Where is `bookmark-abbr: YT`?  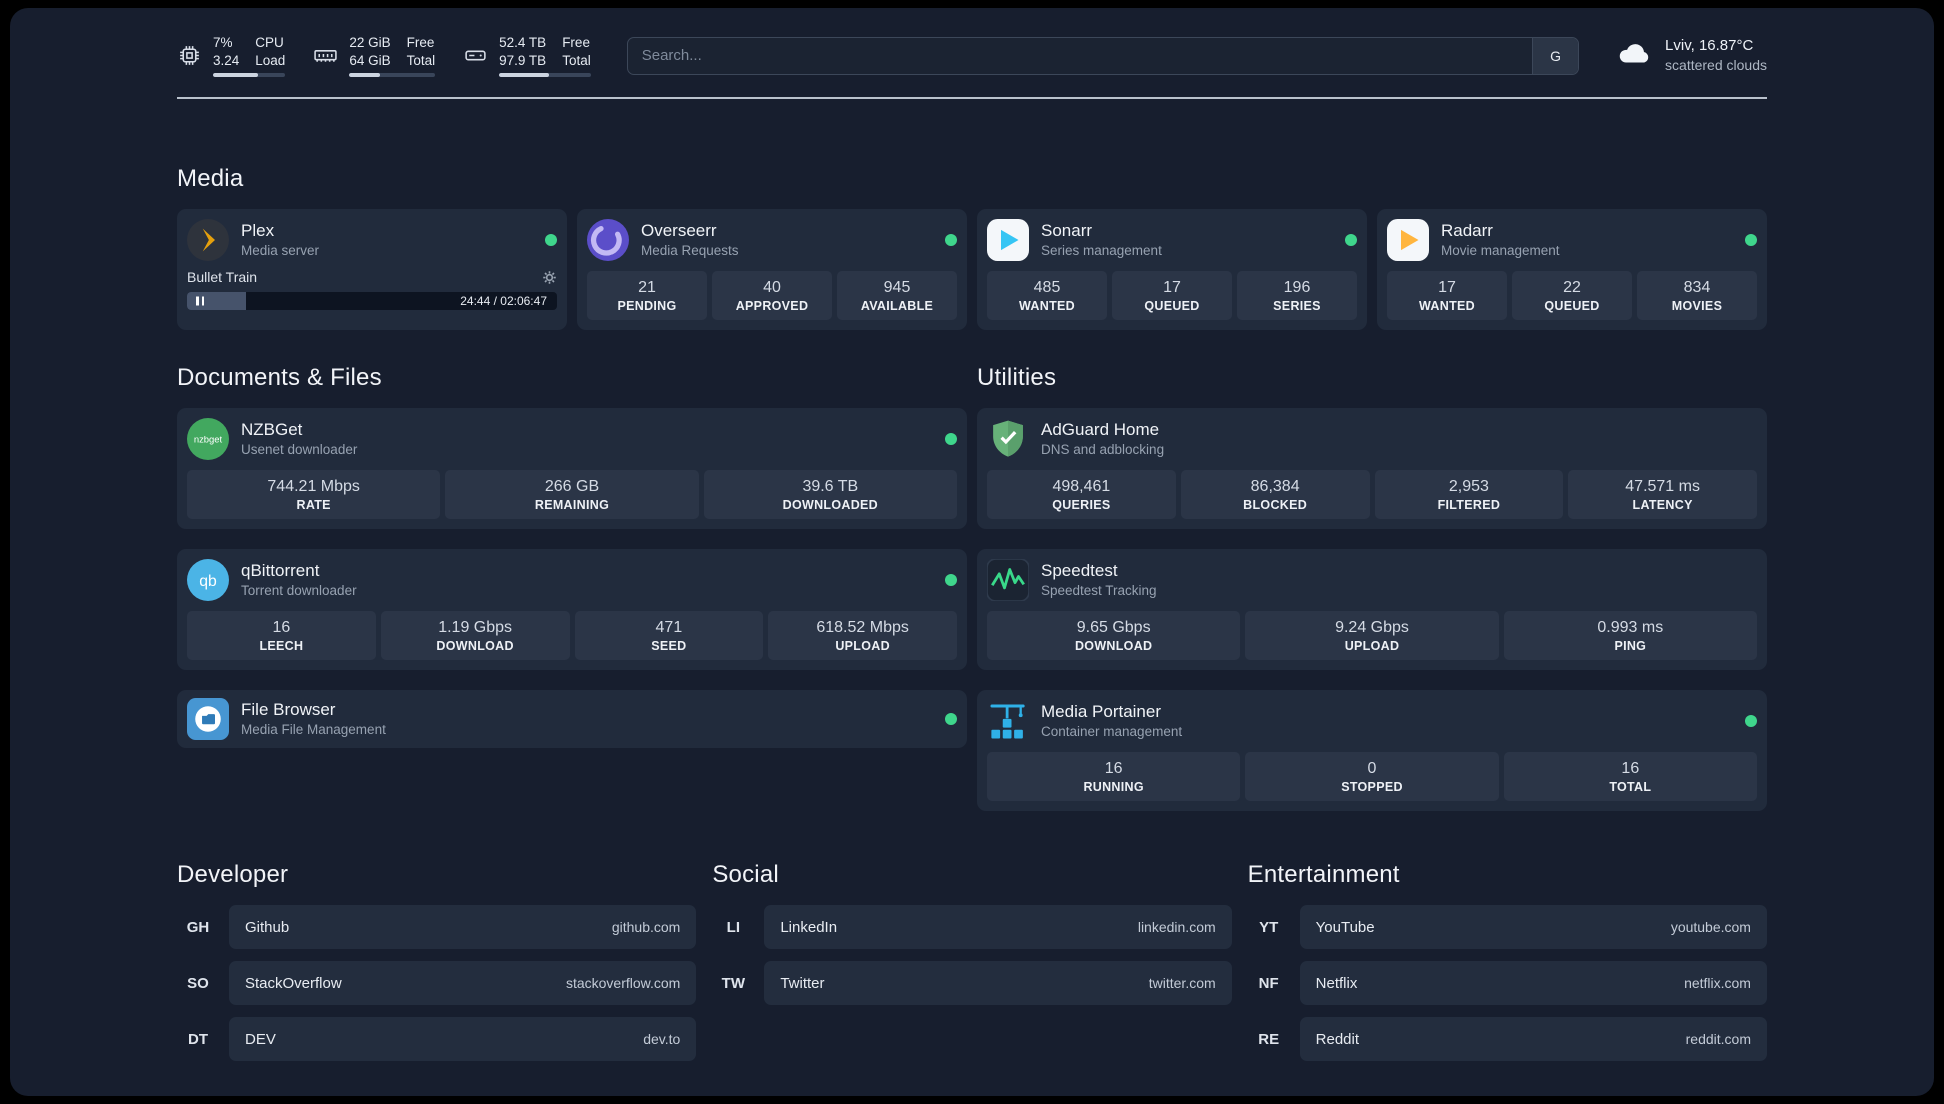 bookmark-abbr: YT is located at coordinates (1269, 927).